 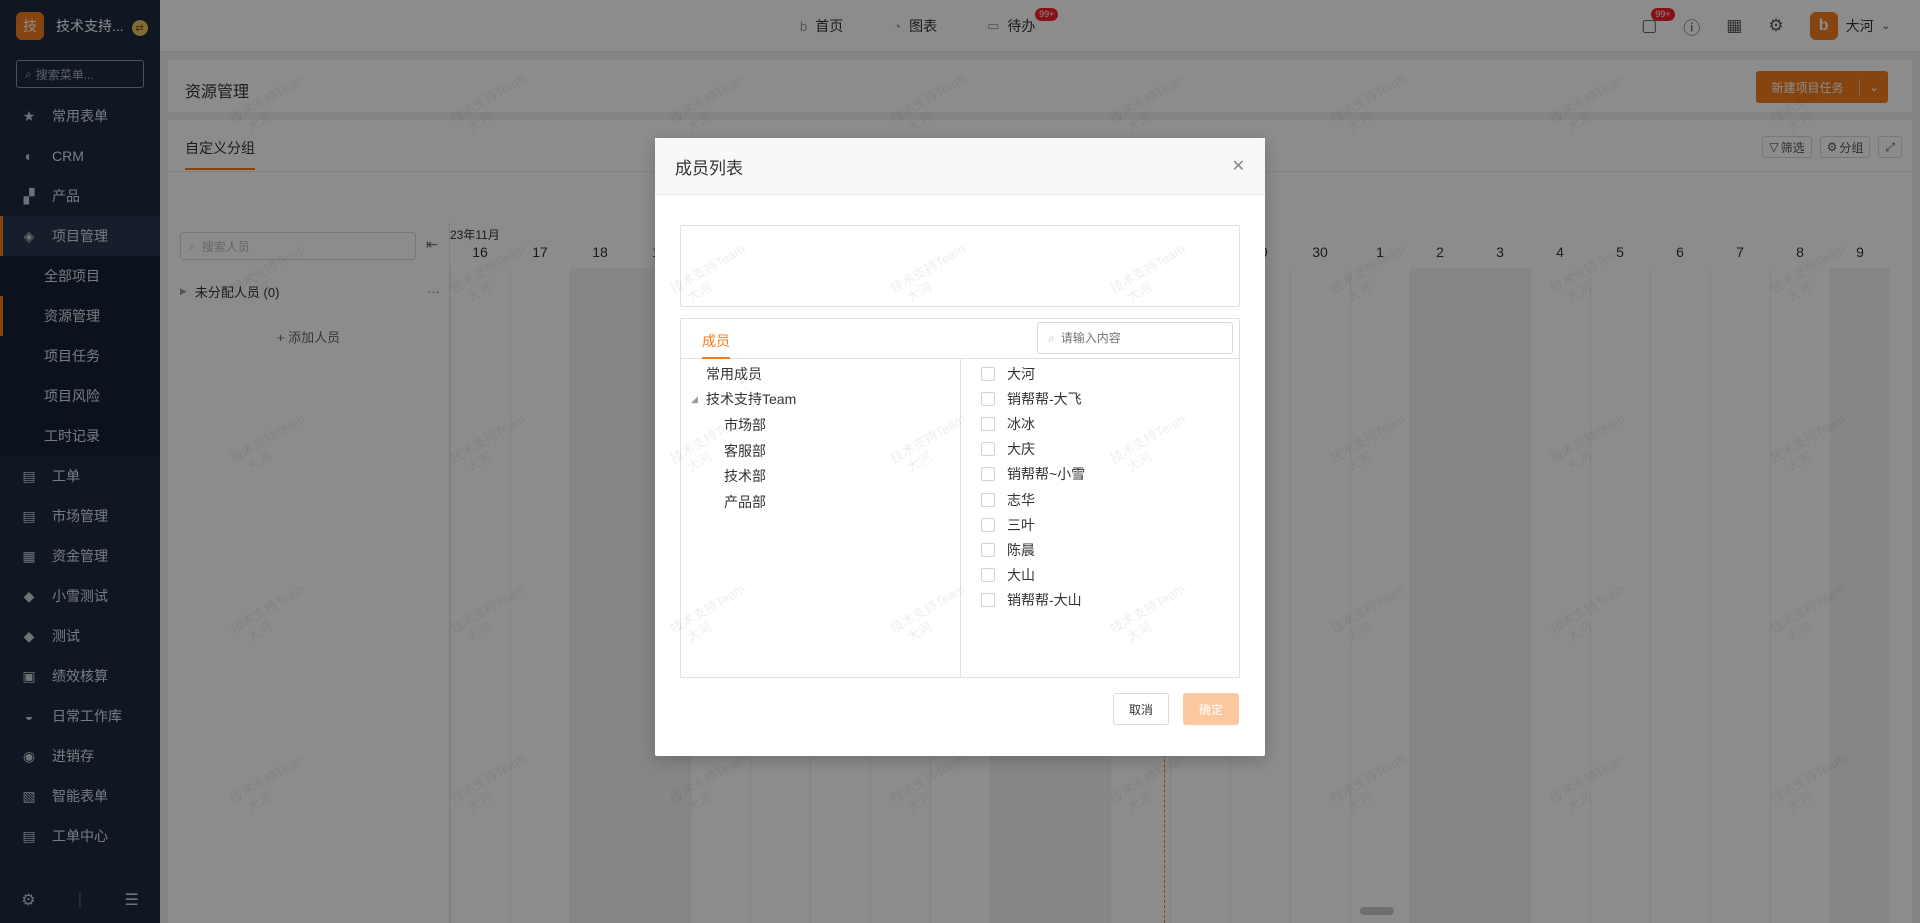 What do you see at coordinates (1044, 600) in the screenshot?
I see `member-name: 销帮帮-大山` at bounding box center [1044, 600].